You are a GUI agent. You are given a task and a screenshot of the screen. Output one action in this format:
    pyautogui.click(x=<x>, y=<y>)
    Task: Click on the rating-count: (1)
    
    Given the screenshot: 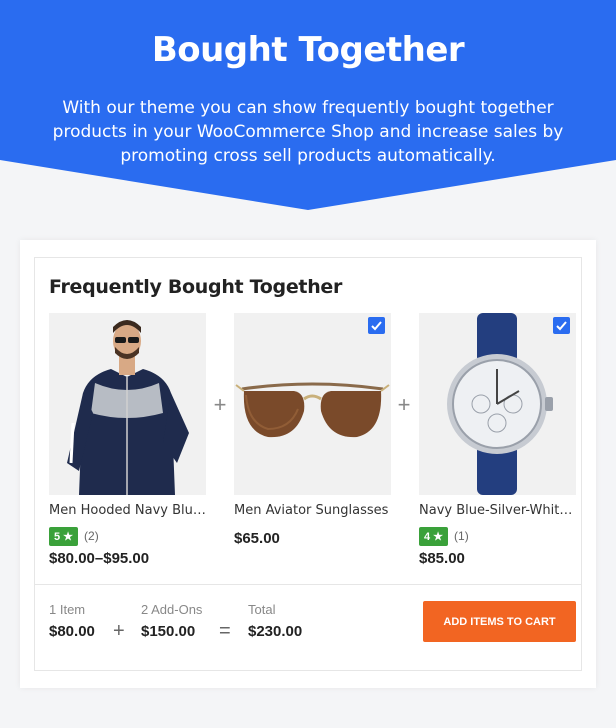 What is the action you would take?
    pyautogui.click(x=461, y=536)
    